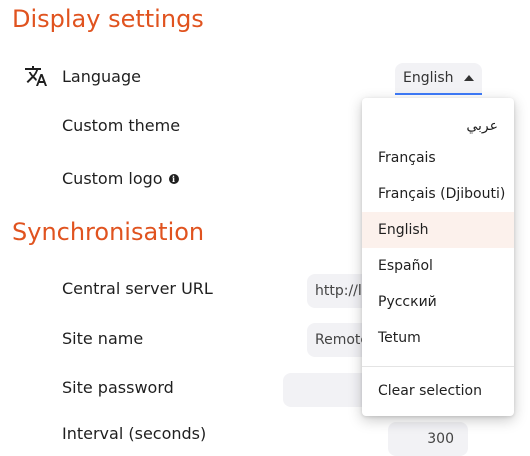 The height and width of the screenshot is (456, 530). I want to click on info-icon: i, so click(173, 178).